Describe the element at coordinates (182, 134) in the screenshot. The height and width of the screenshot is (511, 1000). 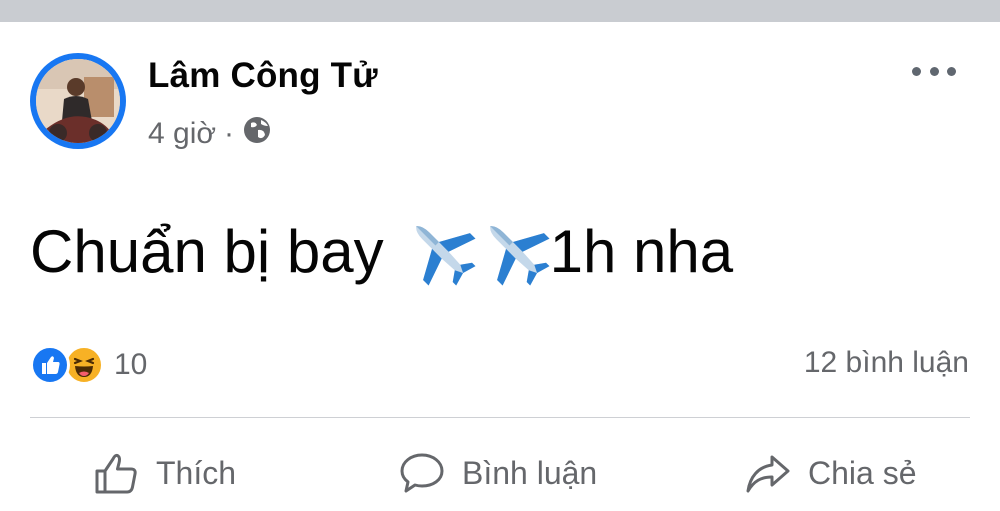
I see `post-time: 4 giờ` at that location.